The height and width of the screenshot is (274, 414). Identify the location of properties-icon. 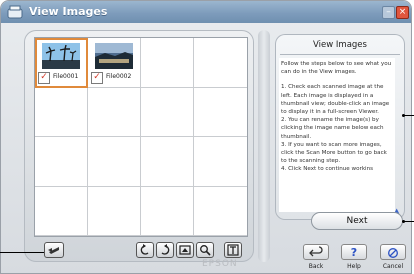
(233, 250).